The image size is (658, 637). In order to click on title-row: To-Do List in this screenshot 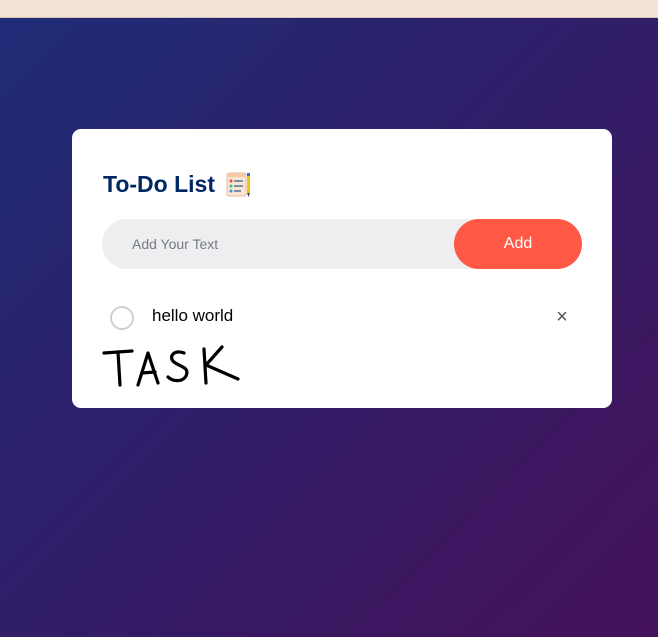, I will do `click(177, 184)`.